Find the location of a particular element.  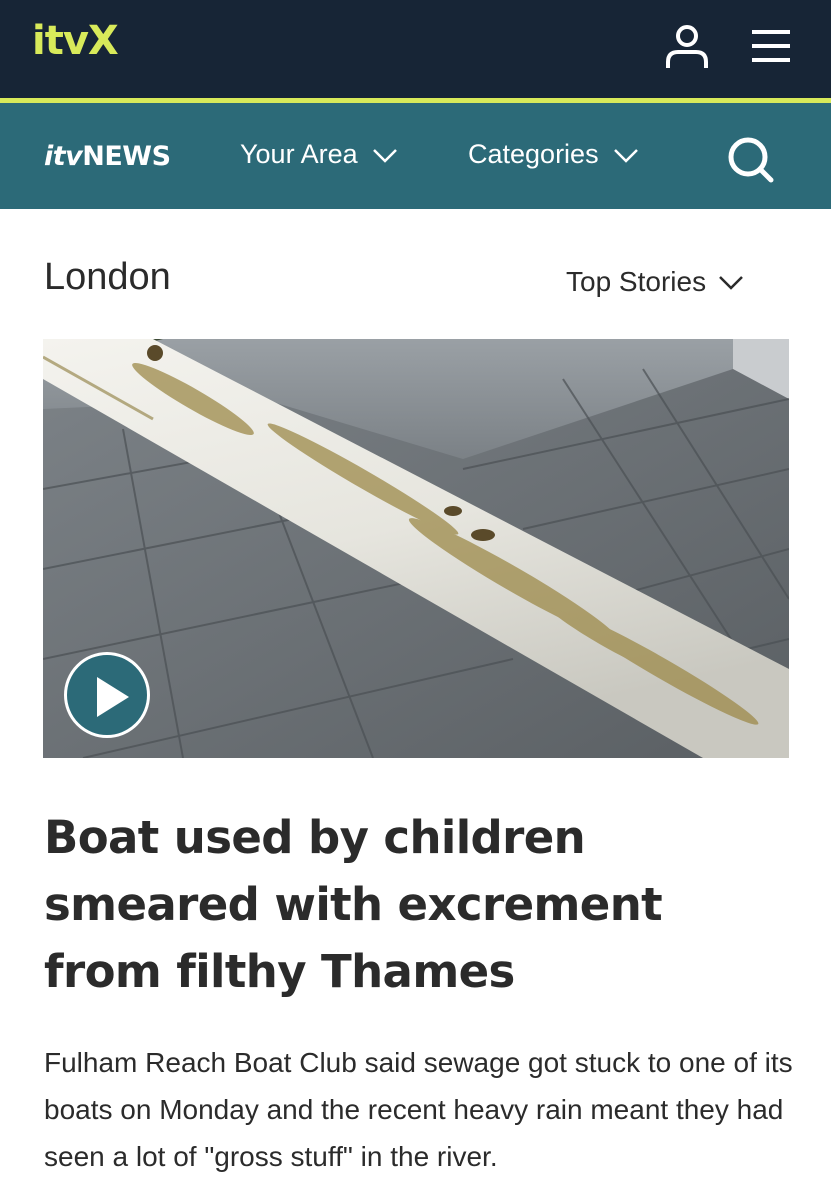

itv-news-logo: itvNEWS is located at coordinates (107, 156).